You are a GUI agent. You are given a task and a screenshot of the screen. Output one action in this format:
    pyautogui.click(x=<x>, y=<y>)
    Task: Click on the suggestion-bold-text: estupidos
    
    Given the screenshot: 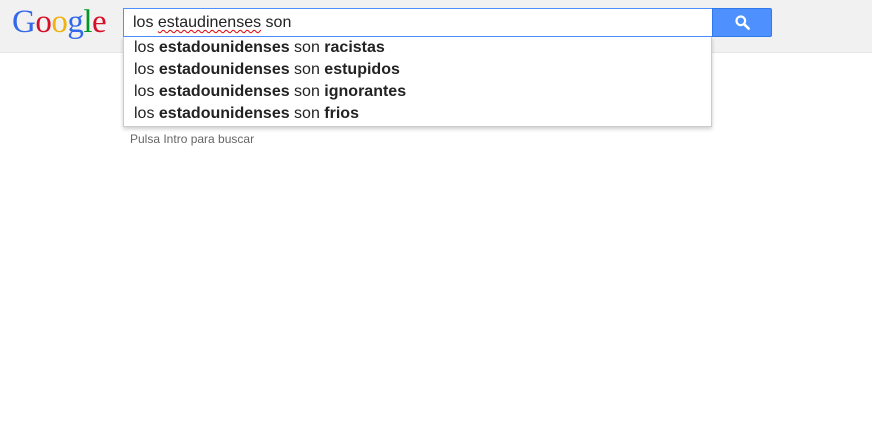 What is the action you would take?
    pyautogui.click(x=362, y=69)
    